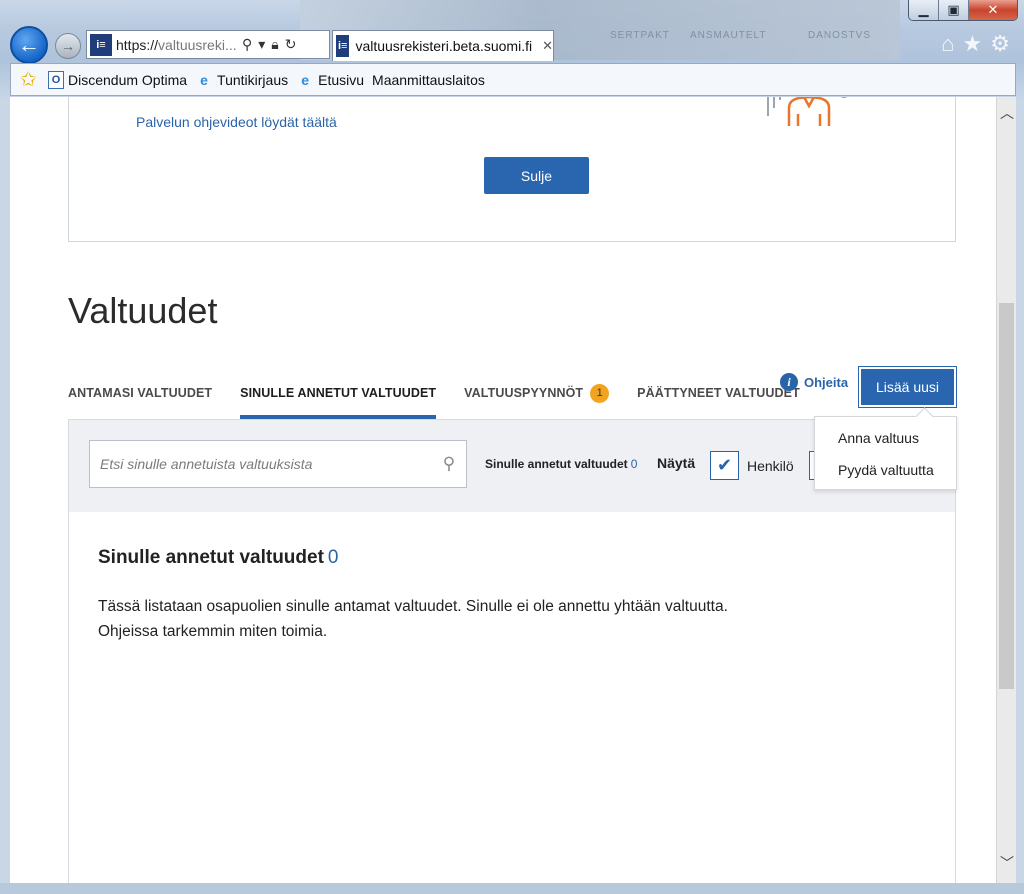  What do you see at coordinates (341, 79) in the screenshot?
I see `favorite-label: Etusivu` at bounding box center [341, 79].